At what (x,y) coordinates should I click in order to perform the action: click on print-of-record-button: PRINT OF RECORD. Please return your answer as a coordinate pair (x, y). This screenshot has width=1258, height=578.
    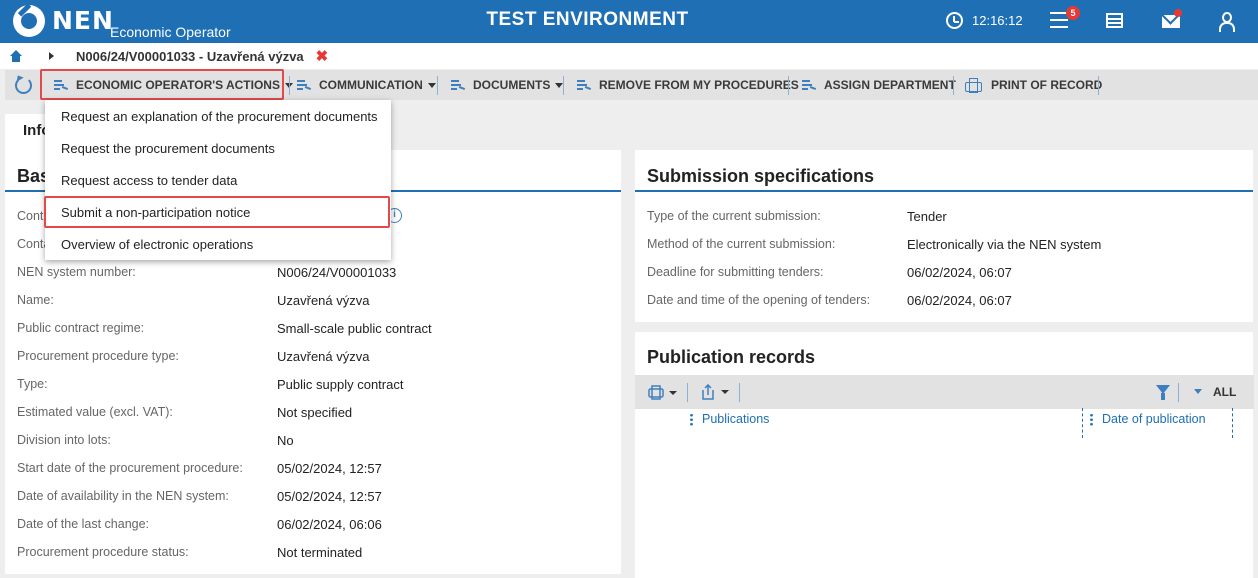
    Looking at the image, I should click on (1033, 85).